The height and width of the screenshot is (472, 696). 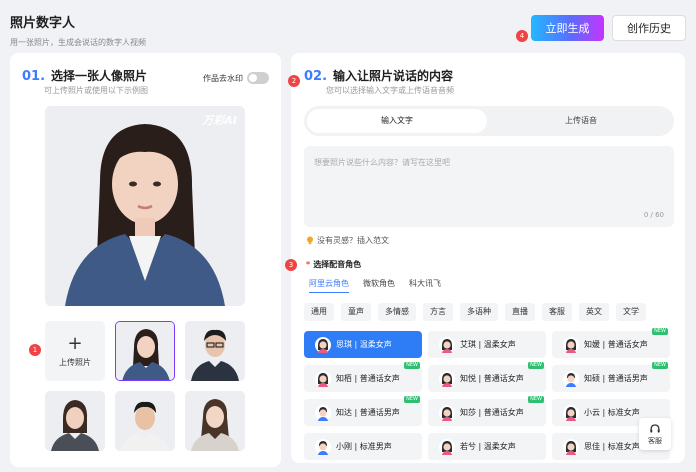 I want to click on voice-card: 小刚 | 标准男声, so click(x=363, y=446).